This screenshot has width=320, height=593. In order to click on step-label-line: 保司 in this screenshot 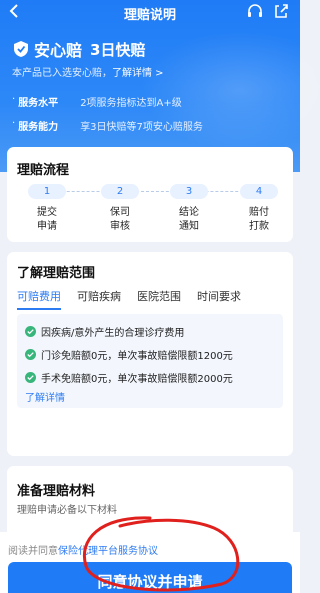, I will do `click(120, 212)`.